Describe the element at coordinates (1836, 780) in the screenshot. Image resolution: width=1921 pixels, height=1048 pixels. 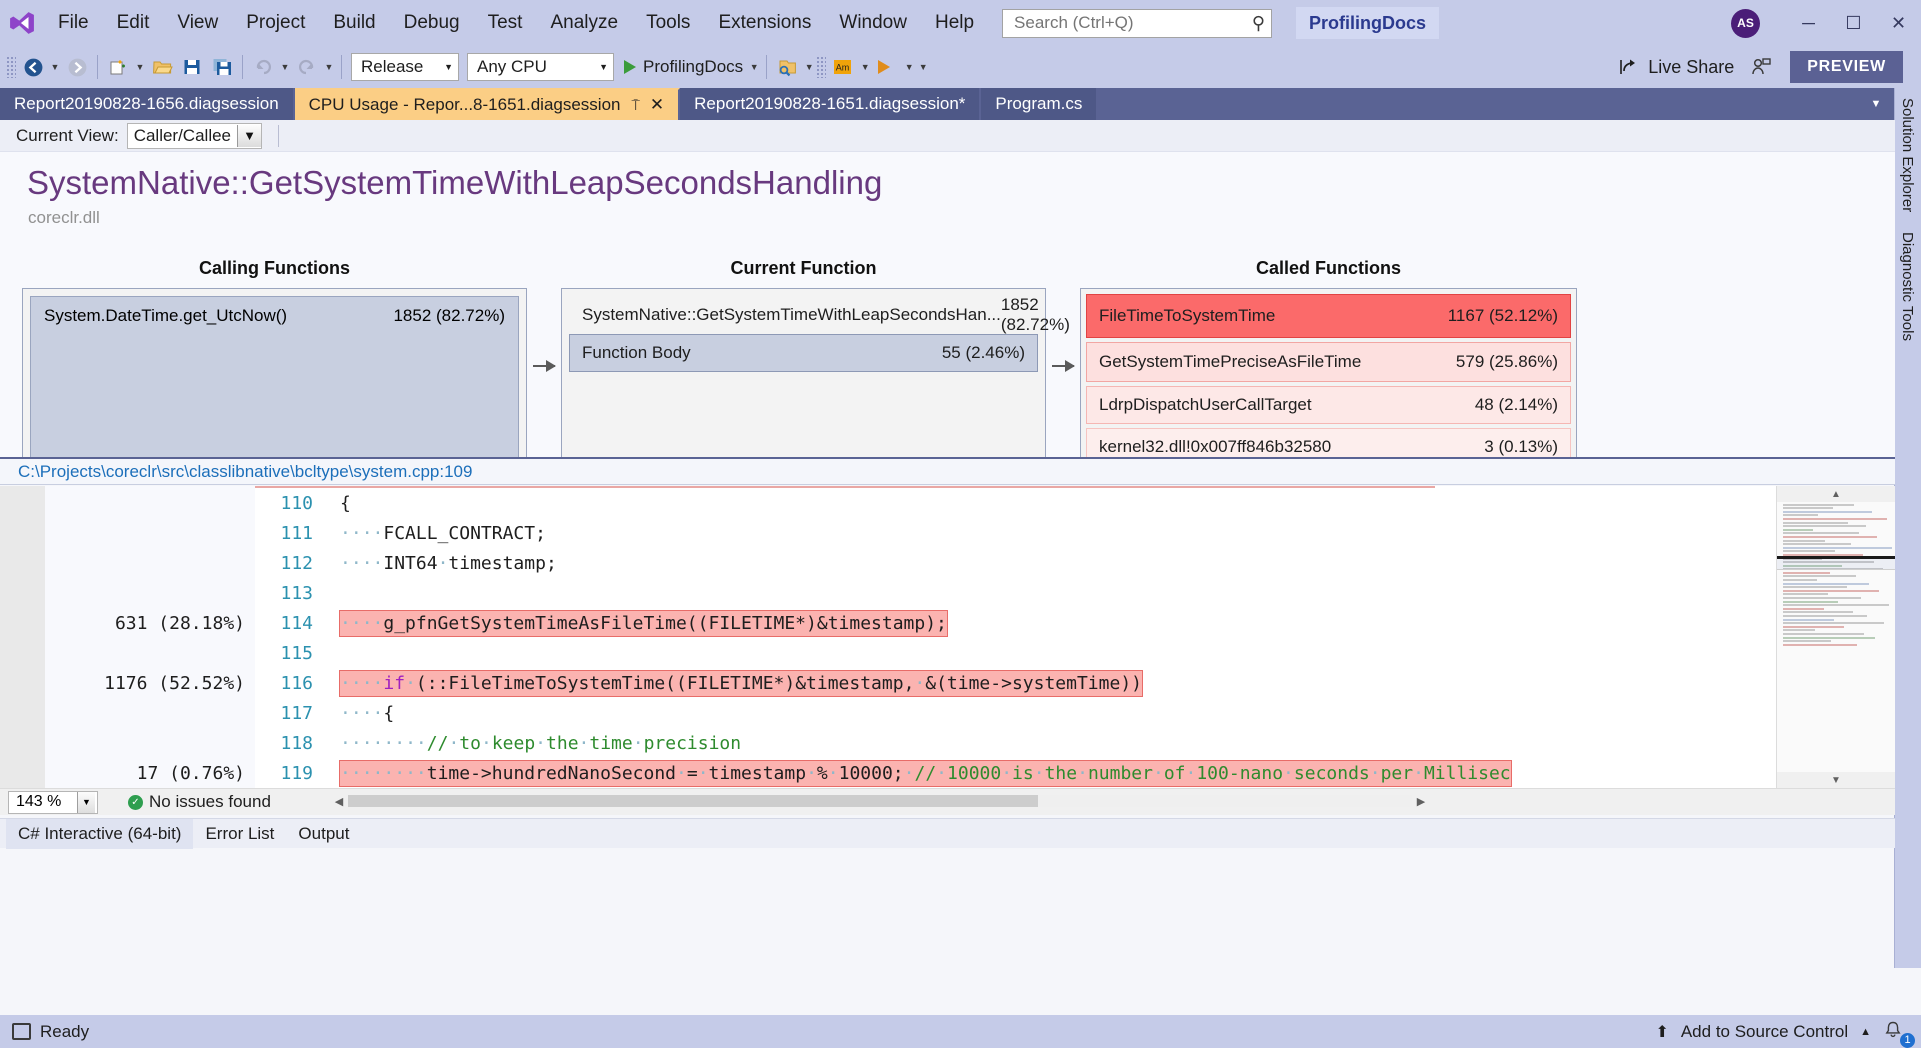
I see `scroll-down-icon: ▼` at that location.